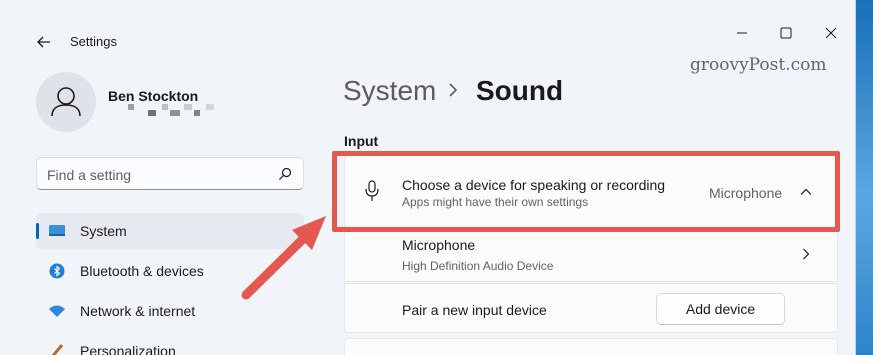  I want to click on page-title: Sound, so click(520, 90).